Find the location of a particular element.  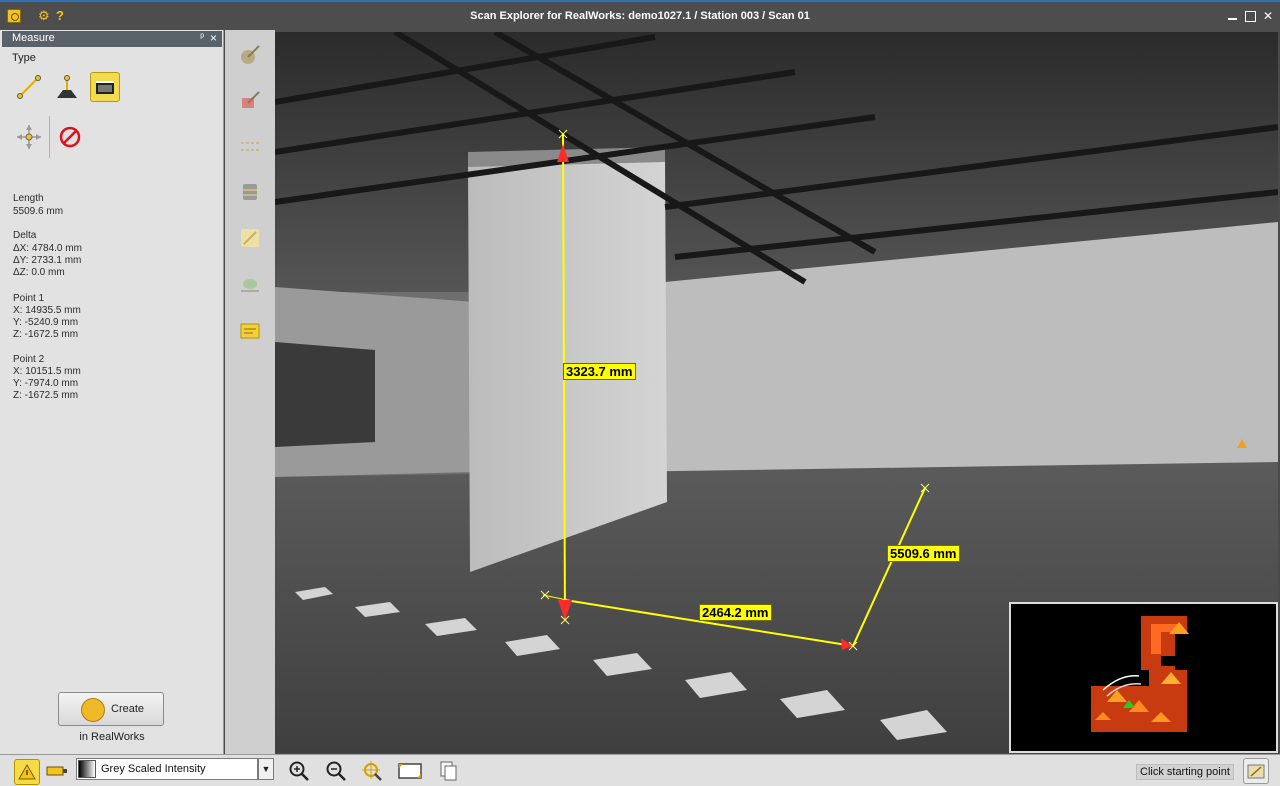

laser-button is located at coordinates (57, 771).